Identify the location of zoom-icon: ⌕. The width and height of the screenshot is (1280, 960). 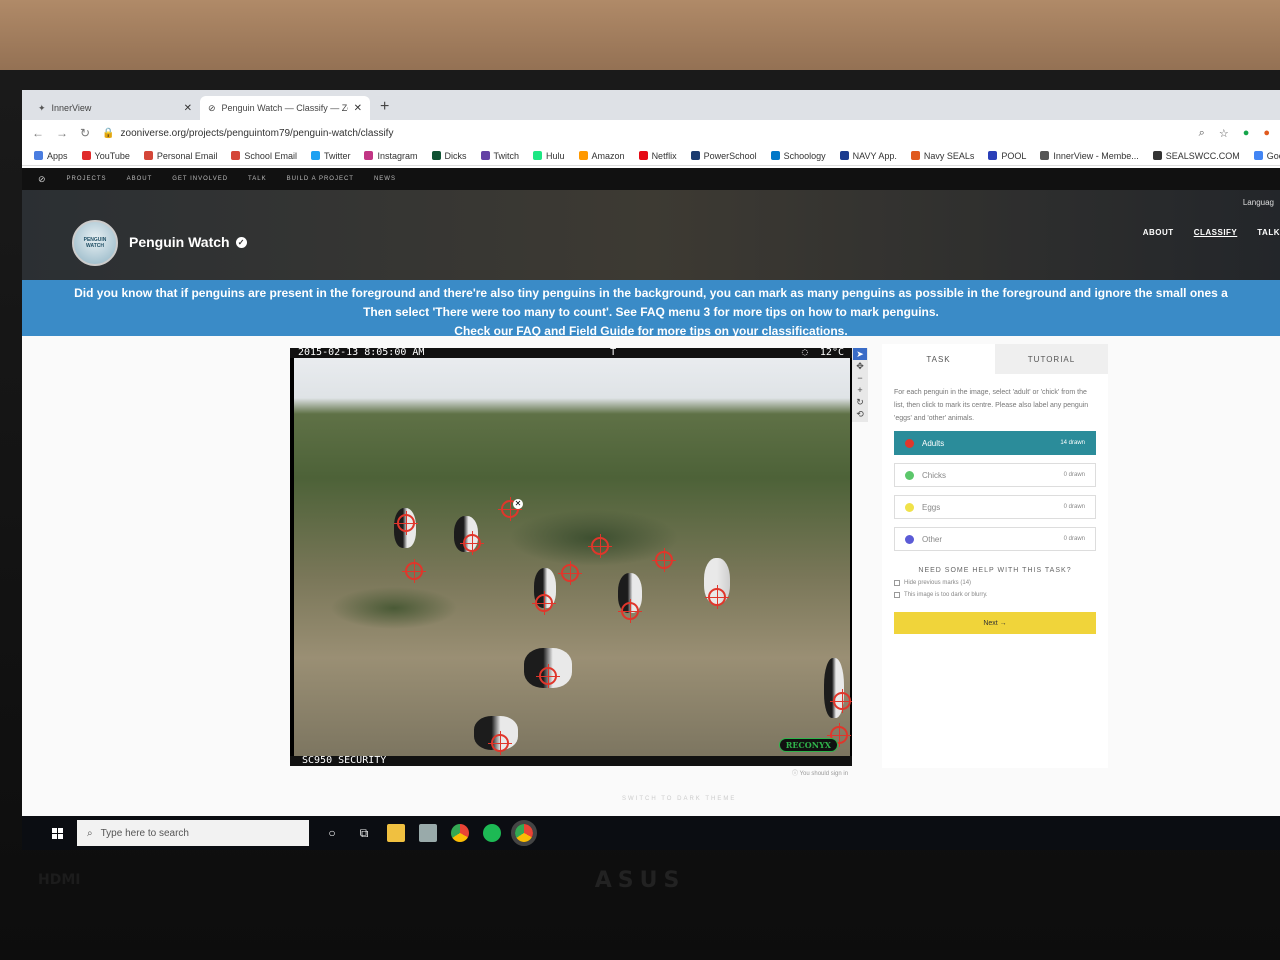
(1202, 133).